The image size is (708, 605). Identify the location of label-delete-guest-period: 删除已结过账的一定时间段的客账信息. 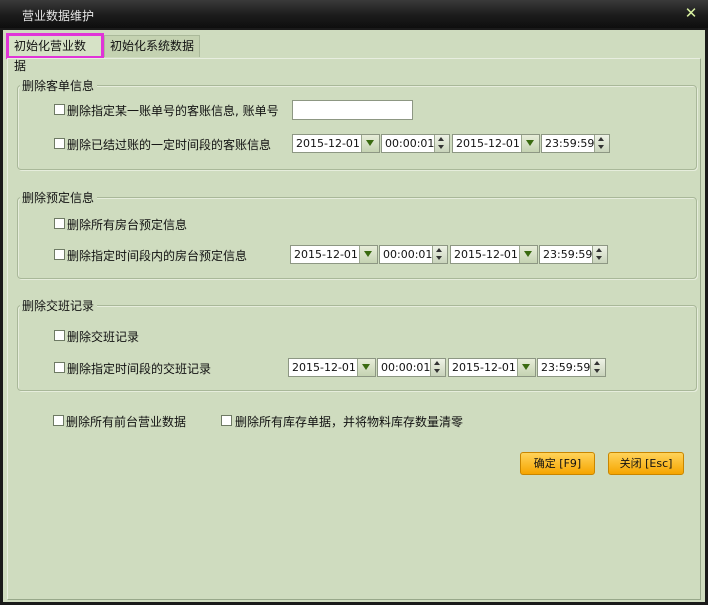
(169, 145).